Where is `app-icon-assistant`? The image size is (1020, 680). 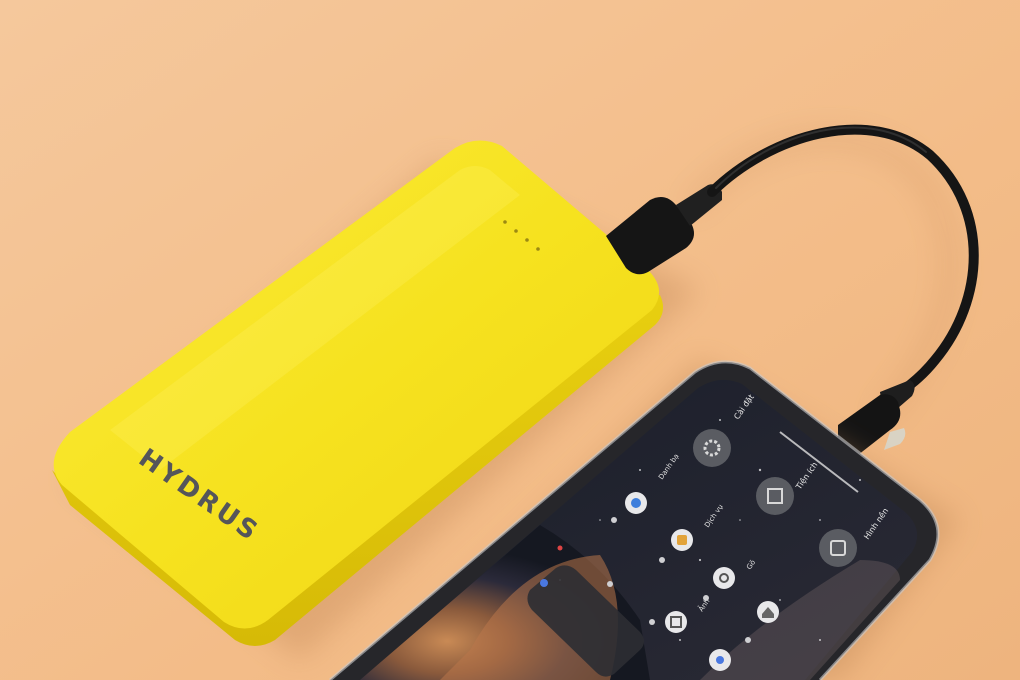
app-icon-assistant is located at coordinates (720, 660).